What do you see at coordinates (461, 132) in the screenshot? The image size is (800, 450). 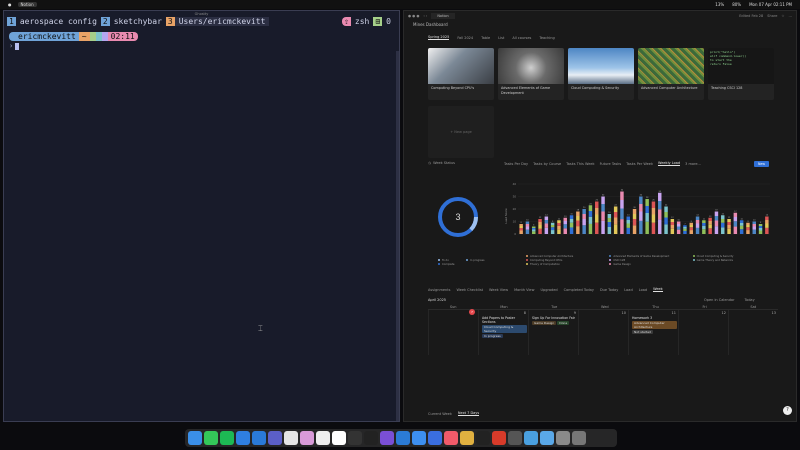 I see `new-page-card: + New page` at bounding box center [461, 132].